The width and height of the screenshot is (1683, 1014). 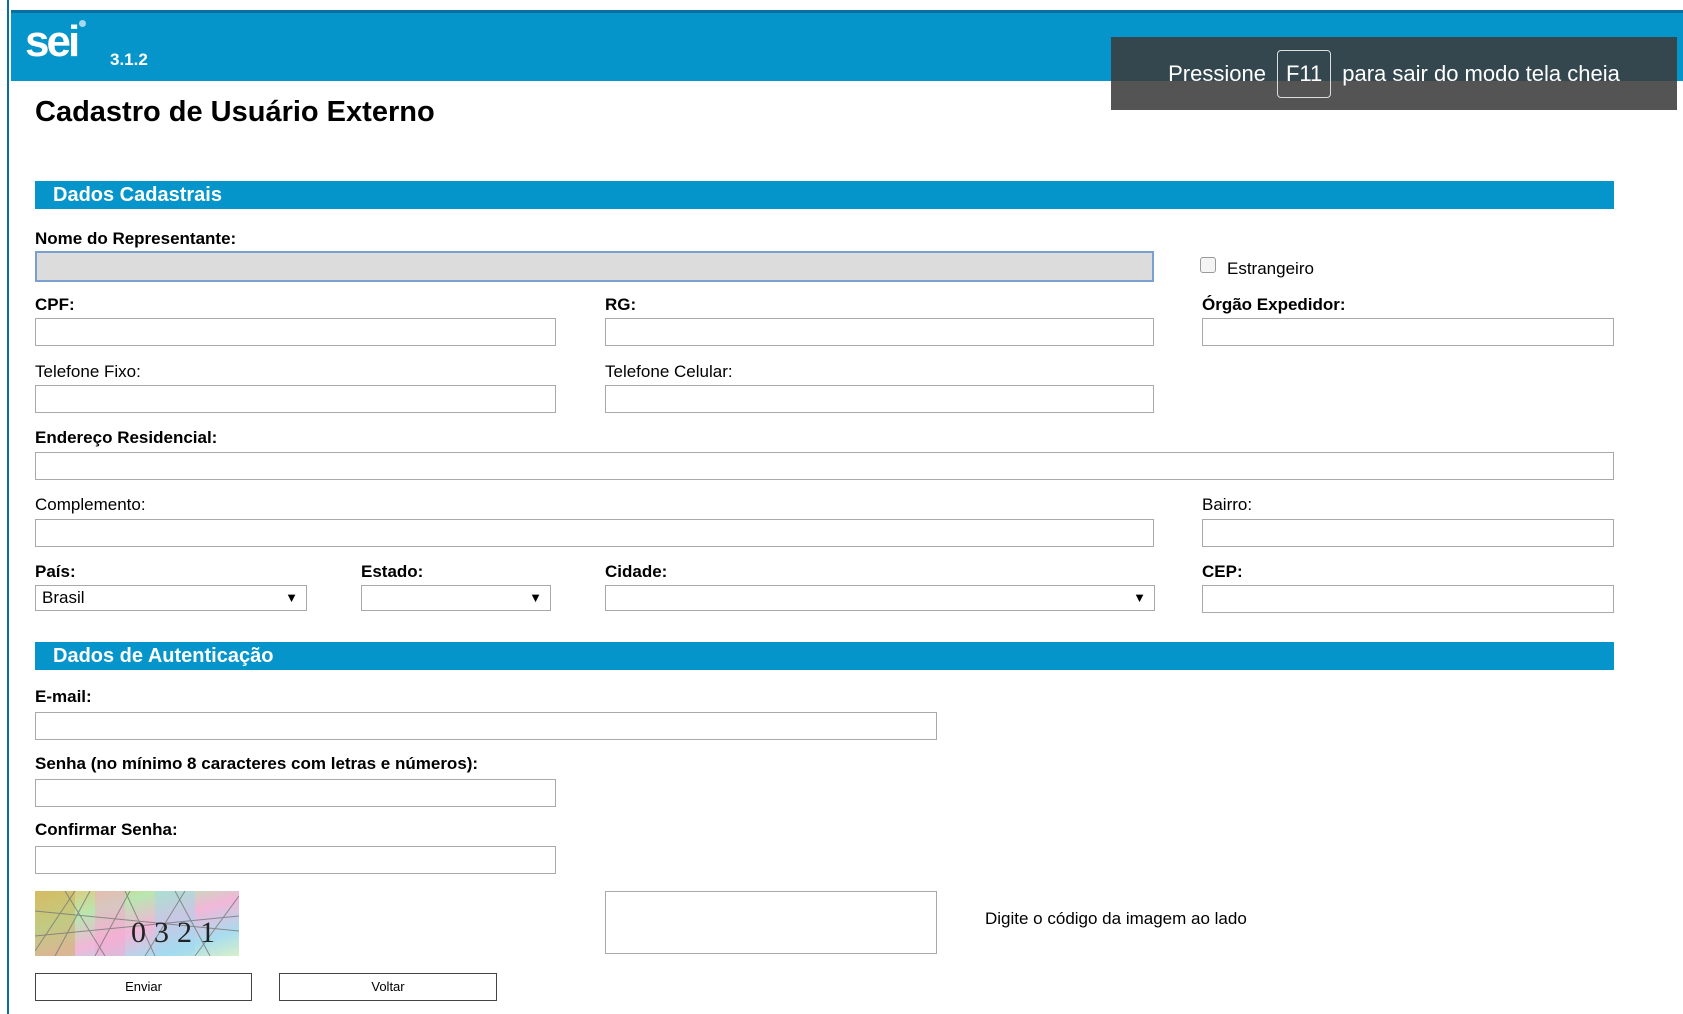 What do you see at coordinates (1217, 73) in the screenshot?
I see `fullscreen-notice-before: Pressione` at bounding box center [1217, 73].